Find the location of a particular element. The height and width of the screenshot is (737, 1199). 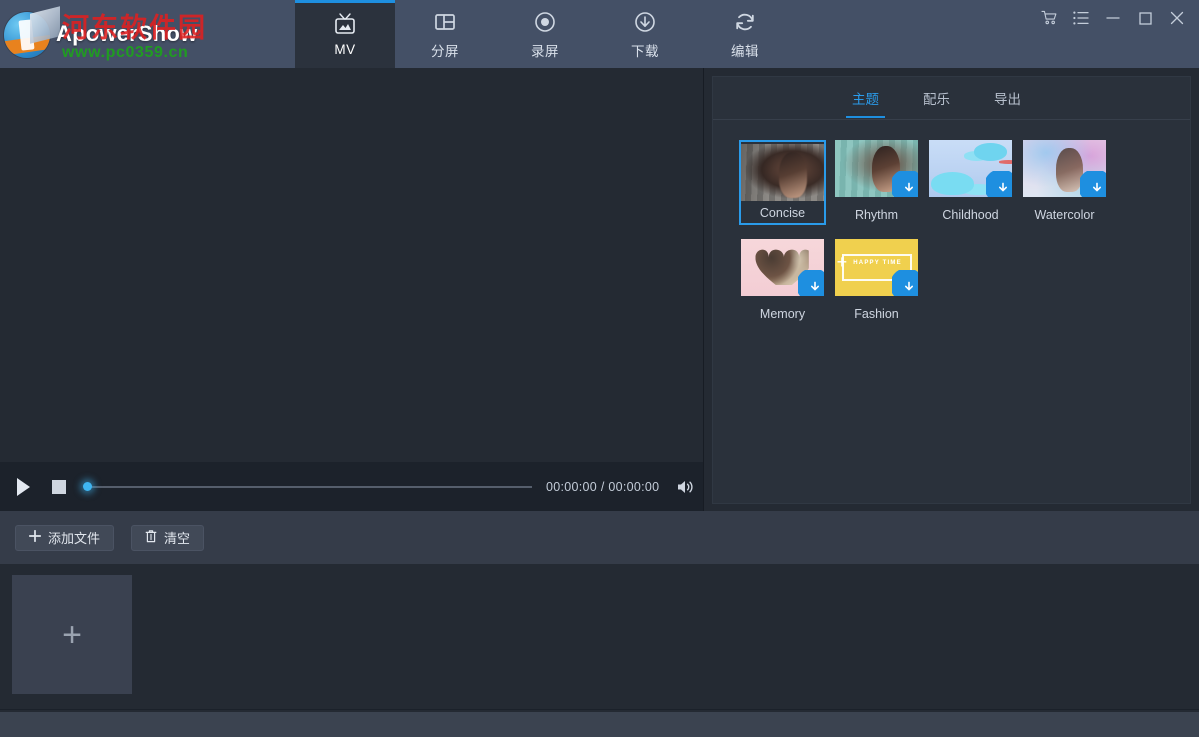

panel-tab-theme: 主题 is located at coordinates (865, 98).